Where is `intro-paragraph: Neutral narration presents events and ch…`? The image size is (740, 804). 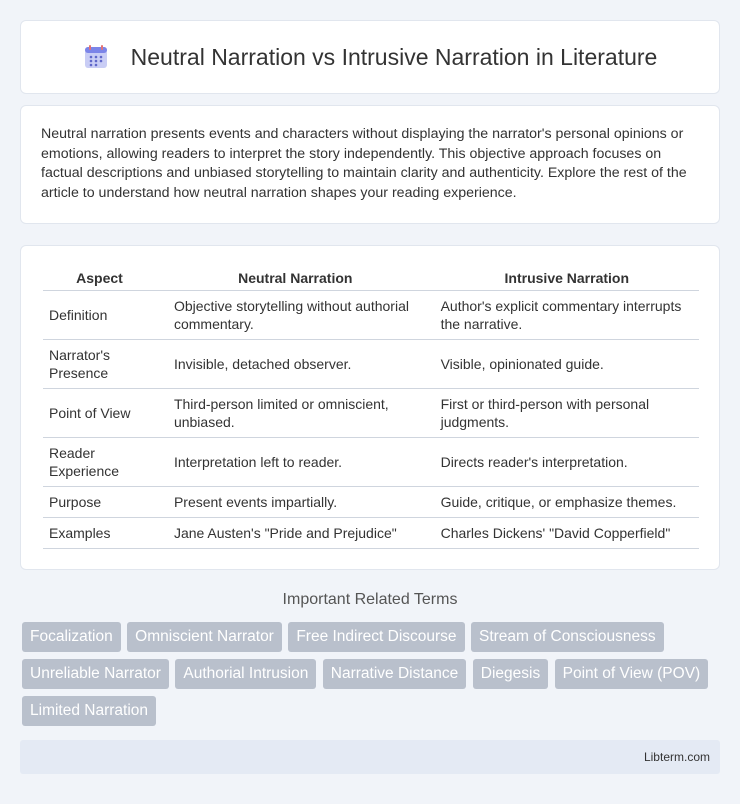
intro-paragraph: Neutral narration presents events and ch… is located at coordinates (364, 163).